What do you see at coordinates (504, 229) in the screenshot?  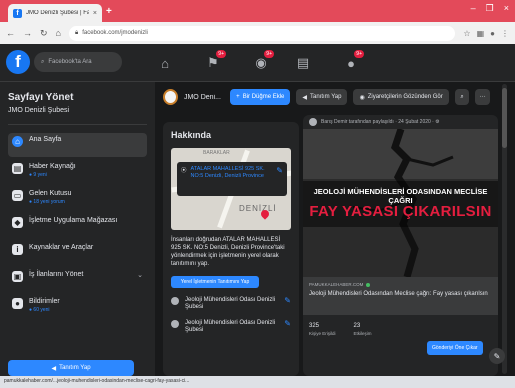 I see `page-scrollbar` at bounding box center [504, 229].